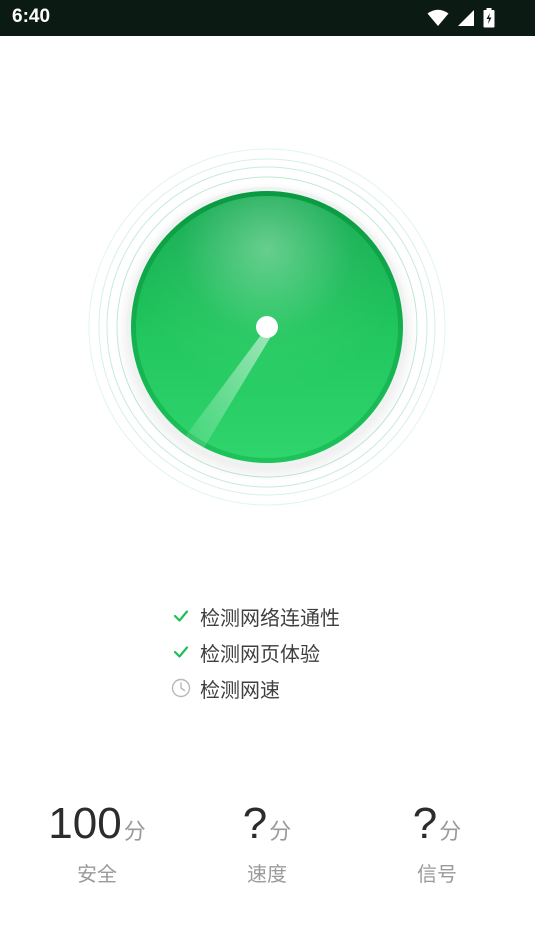  I want to click on check-list: 检测网络连通性 检测网页体验 检测网速, so click(320, 652).